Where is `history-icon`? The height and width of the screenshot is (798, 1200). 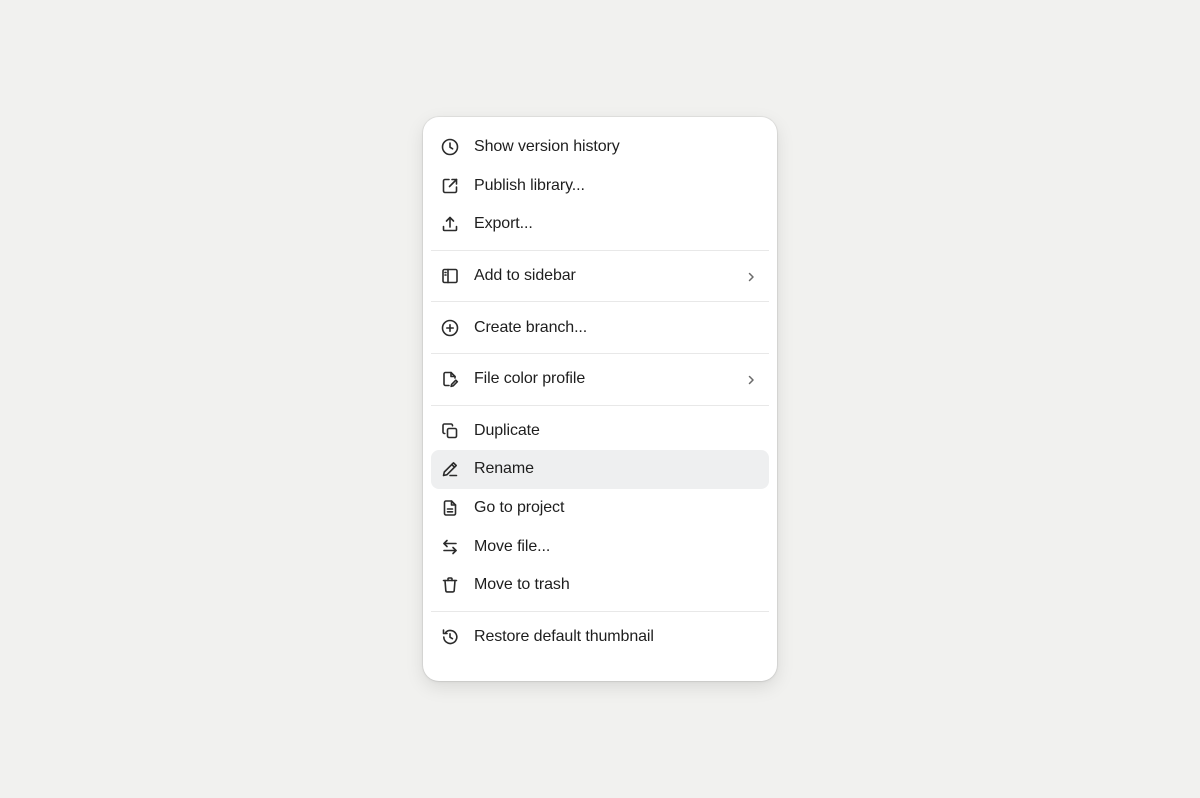 history-icon is located at coordinates (450, 637).